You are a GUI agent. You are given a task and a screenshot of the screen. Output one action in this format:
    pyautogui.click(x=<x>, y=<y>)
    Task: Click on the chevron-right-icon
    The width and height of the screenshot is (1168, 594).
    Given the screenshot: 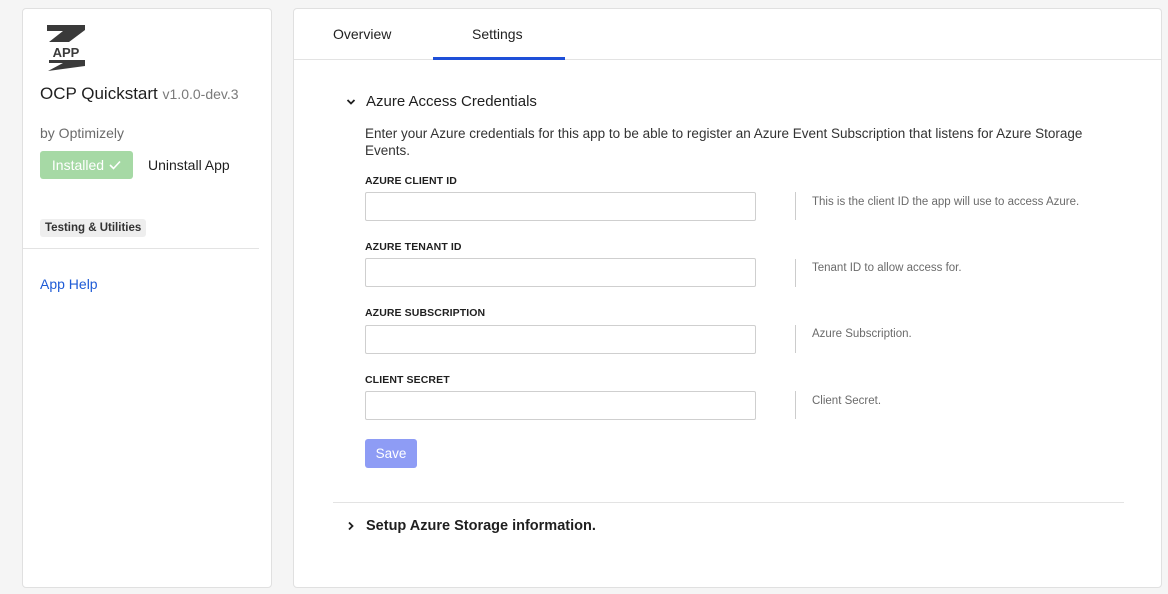 What is the action you would take?
    pyautogui.click(x=351, y=526)
    